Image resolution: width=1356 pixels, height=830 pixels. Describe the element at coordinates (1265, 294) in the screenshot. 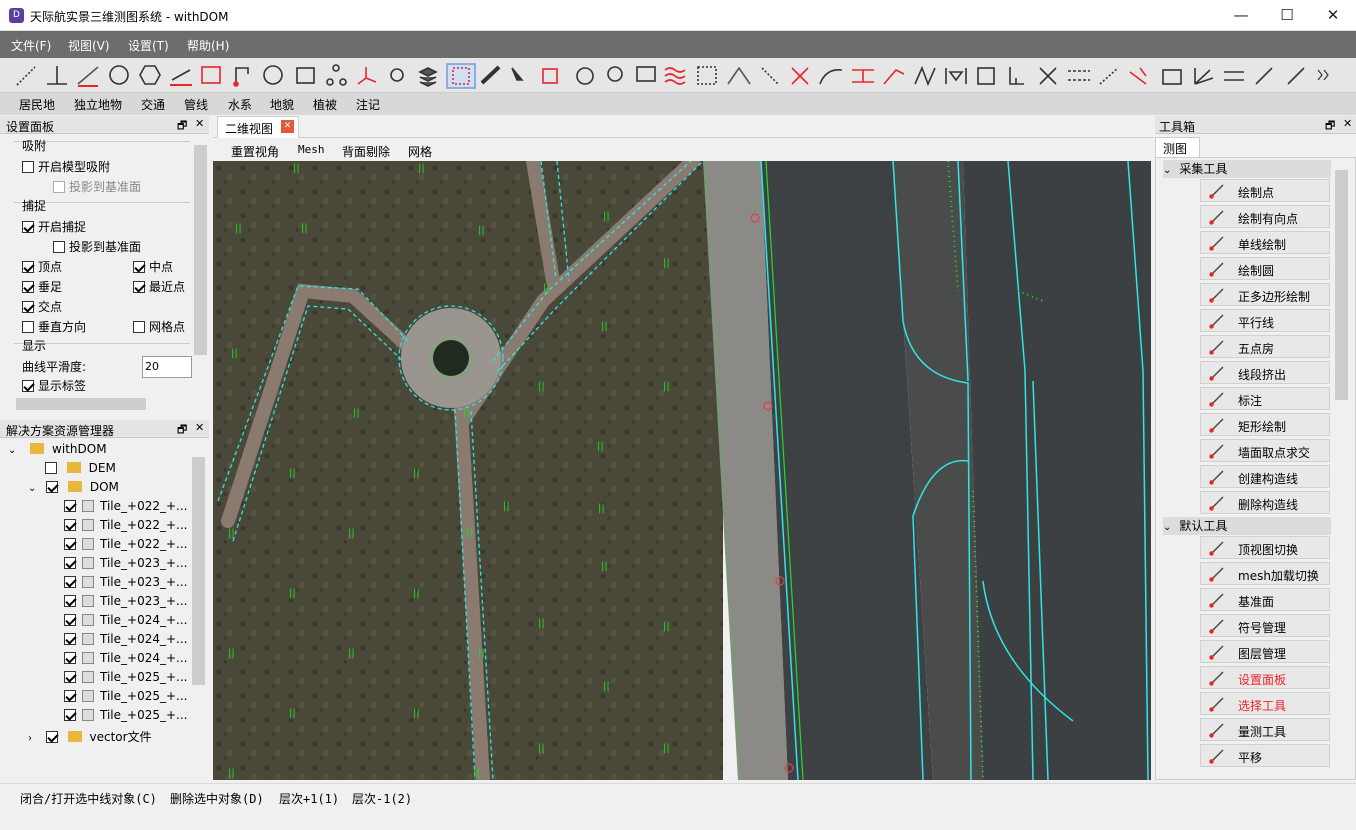

I see `tool-polygon: 正多边形绘制` at that location.